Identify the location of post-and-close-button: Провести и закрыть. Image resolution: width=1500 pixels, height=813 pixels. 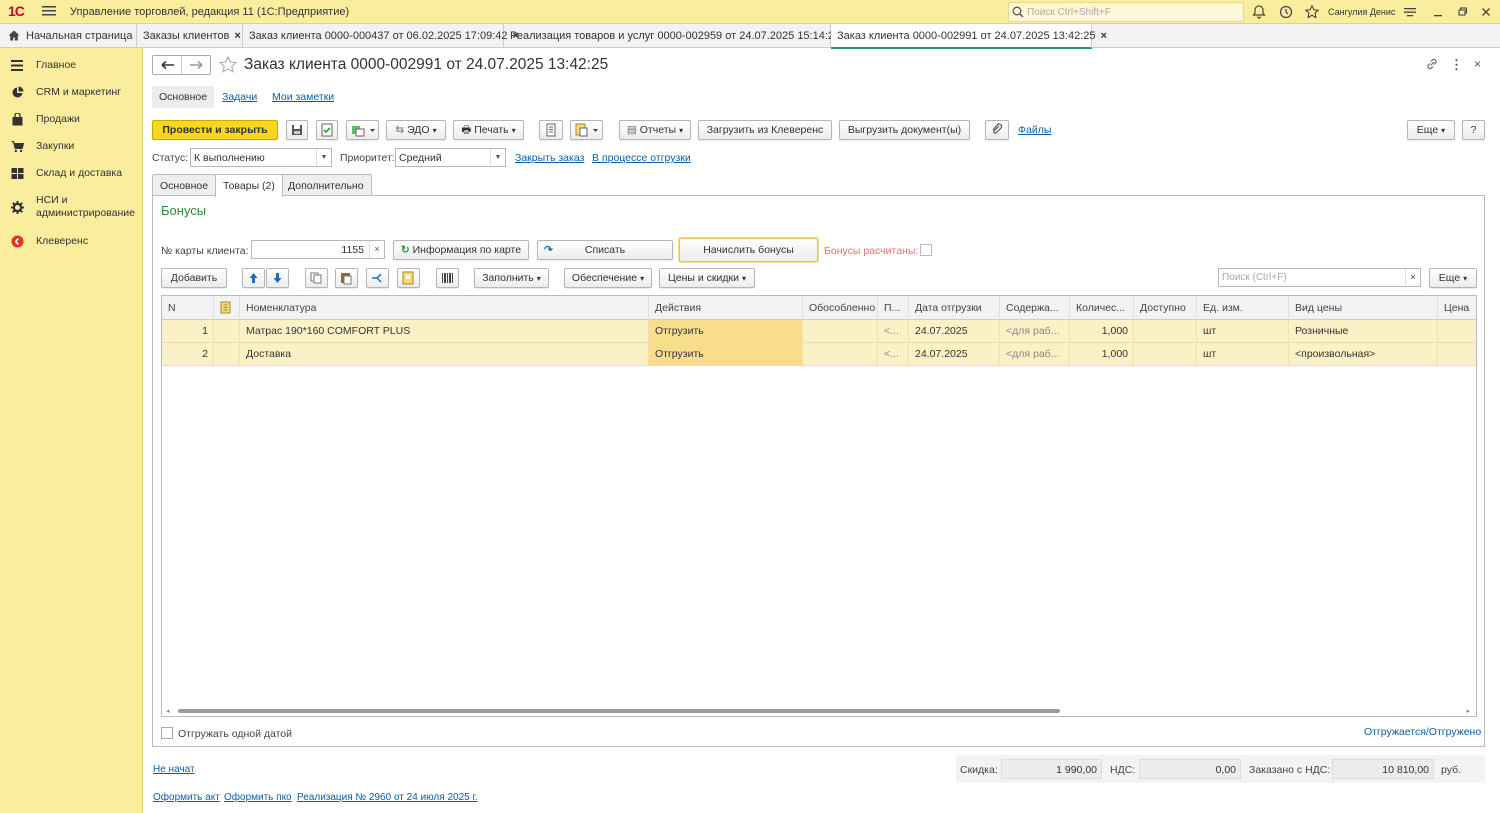
(215, 130).